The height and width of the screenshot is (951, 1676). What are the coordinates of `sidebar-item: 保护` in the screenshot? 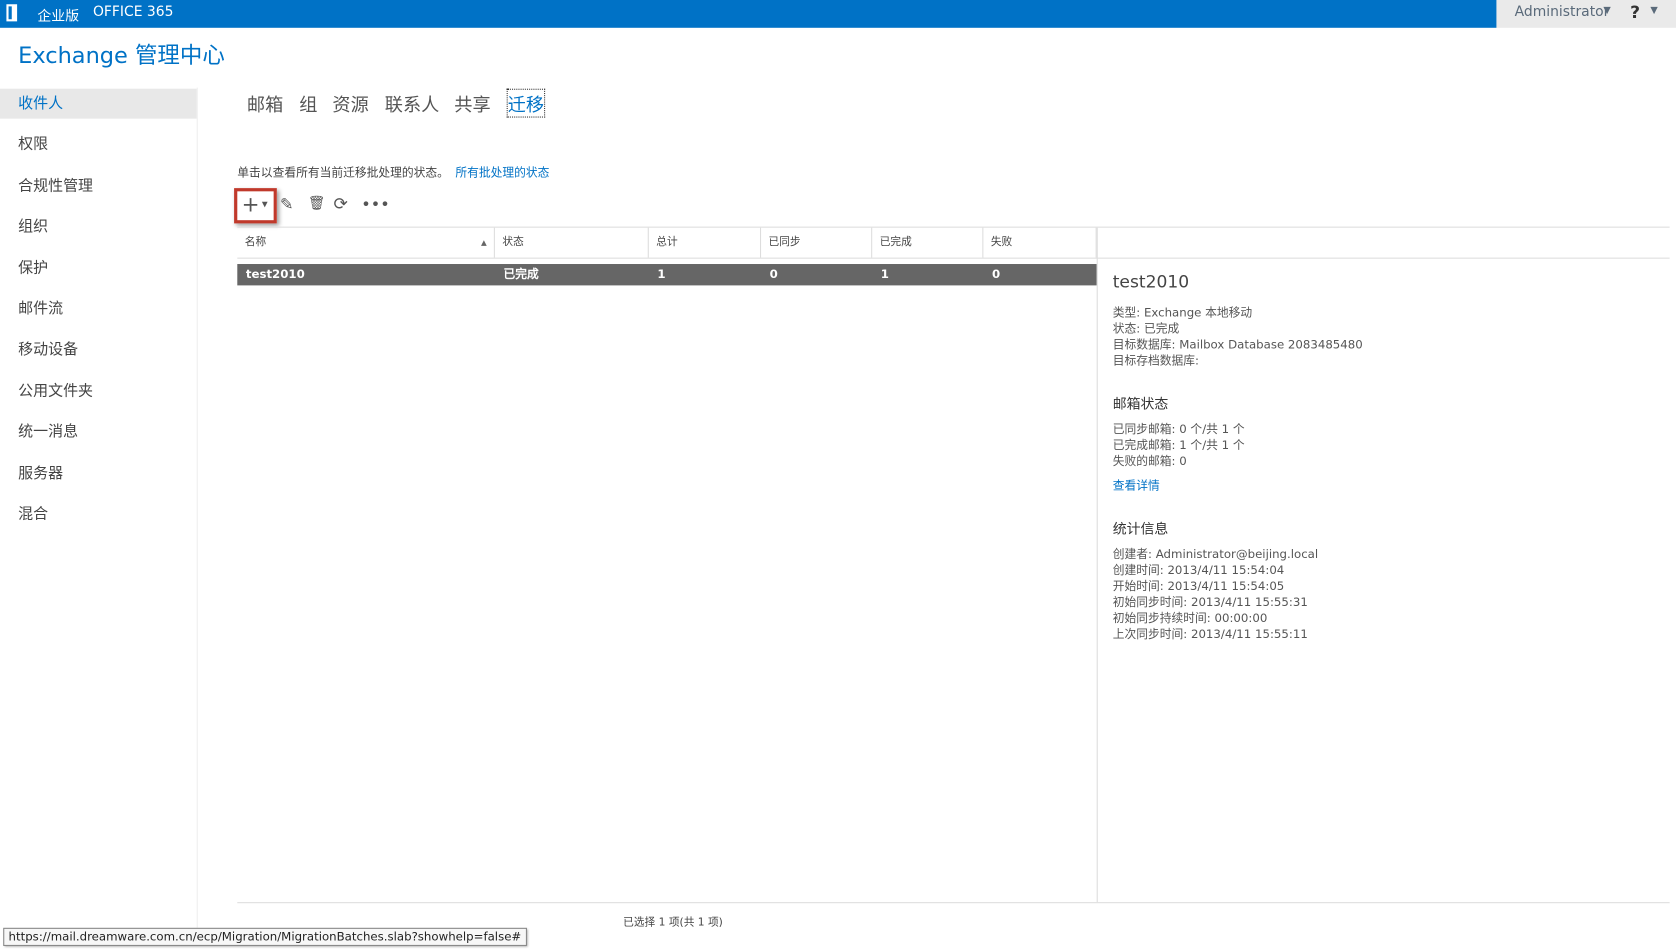 It's located at (98, 268).